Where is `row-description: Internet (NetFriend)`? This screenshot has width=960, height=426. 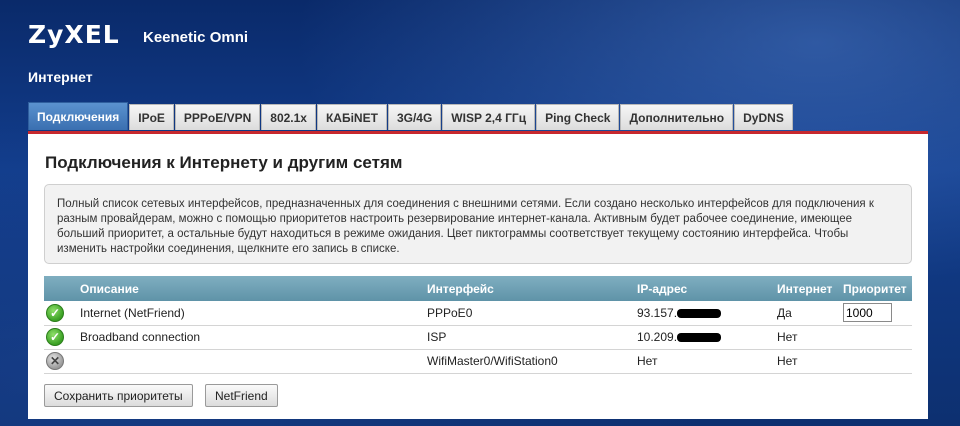
row-description: Internet (NetFriend) is located at coordinates (249, 313).